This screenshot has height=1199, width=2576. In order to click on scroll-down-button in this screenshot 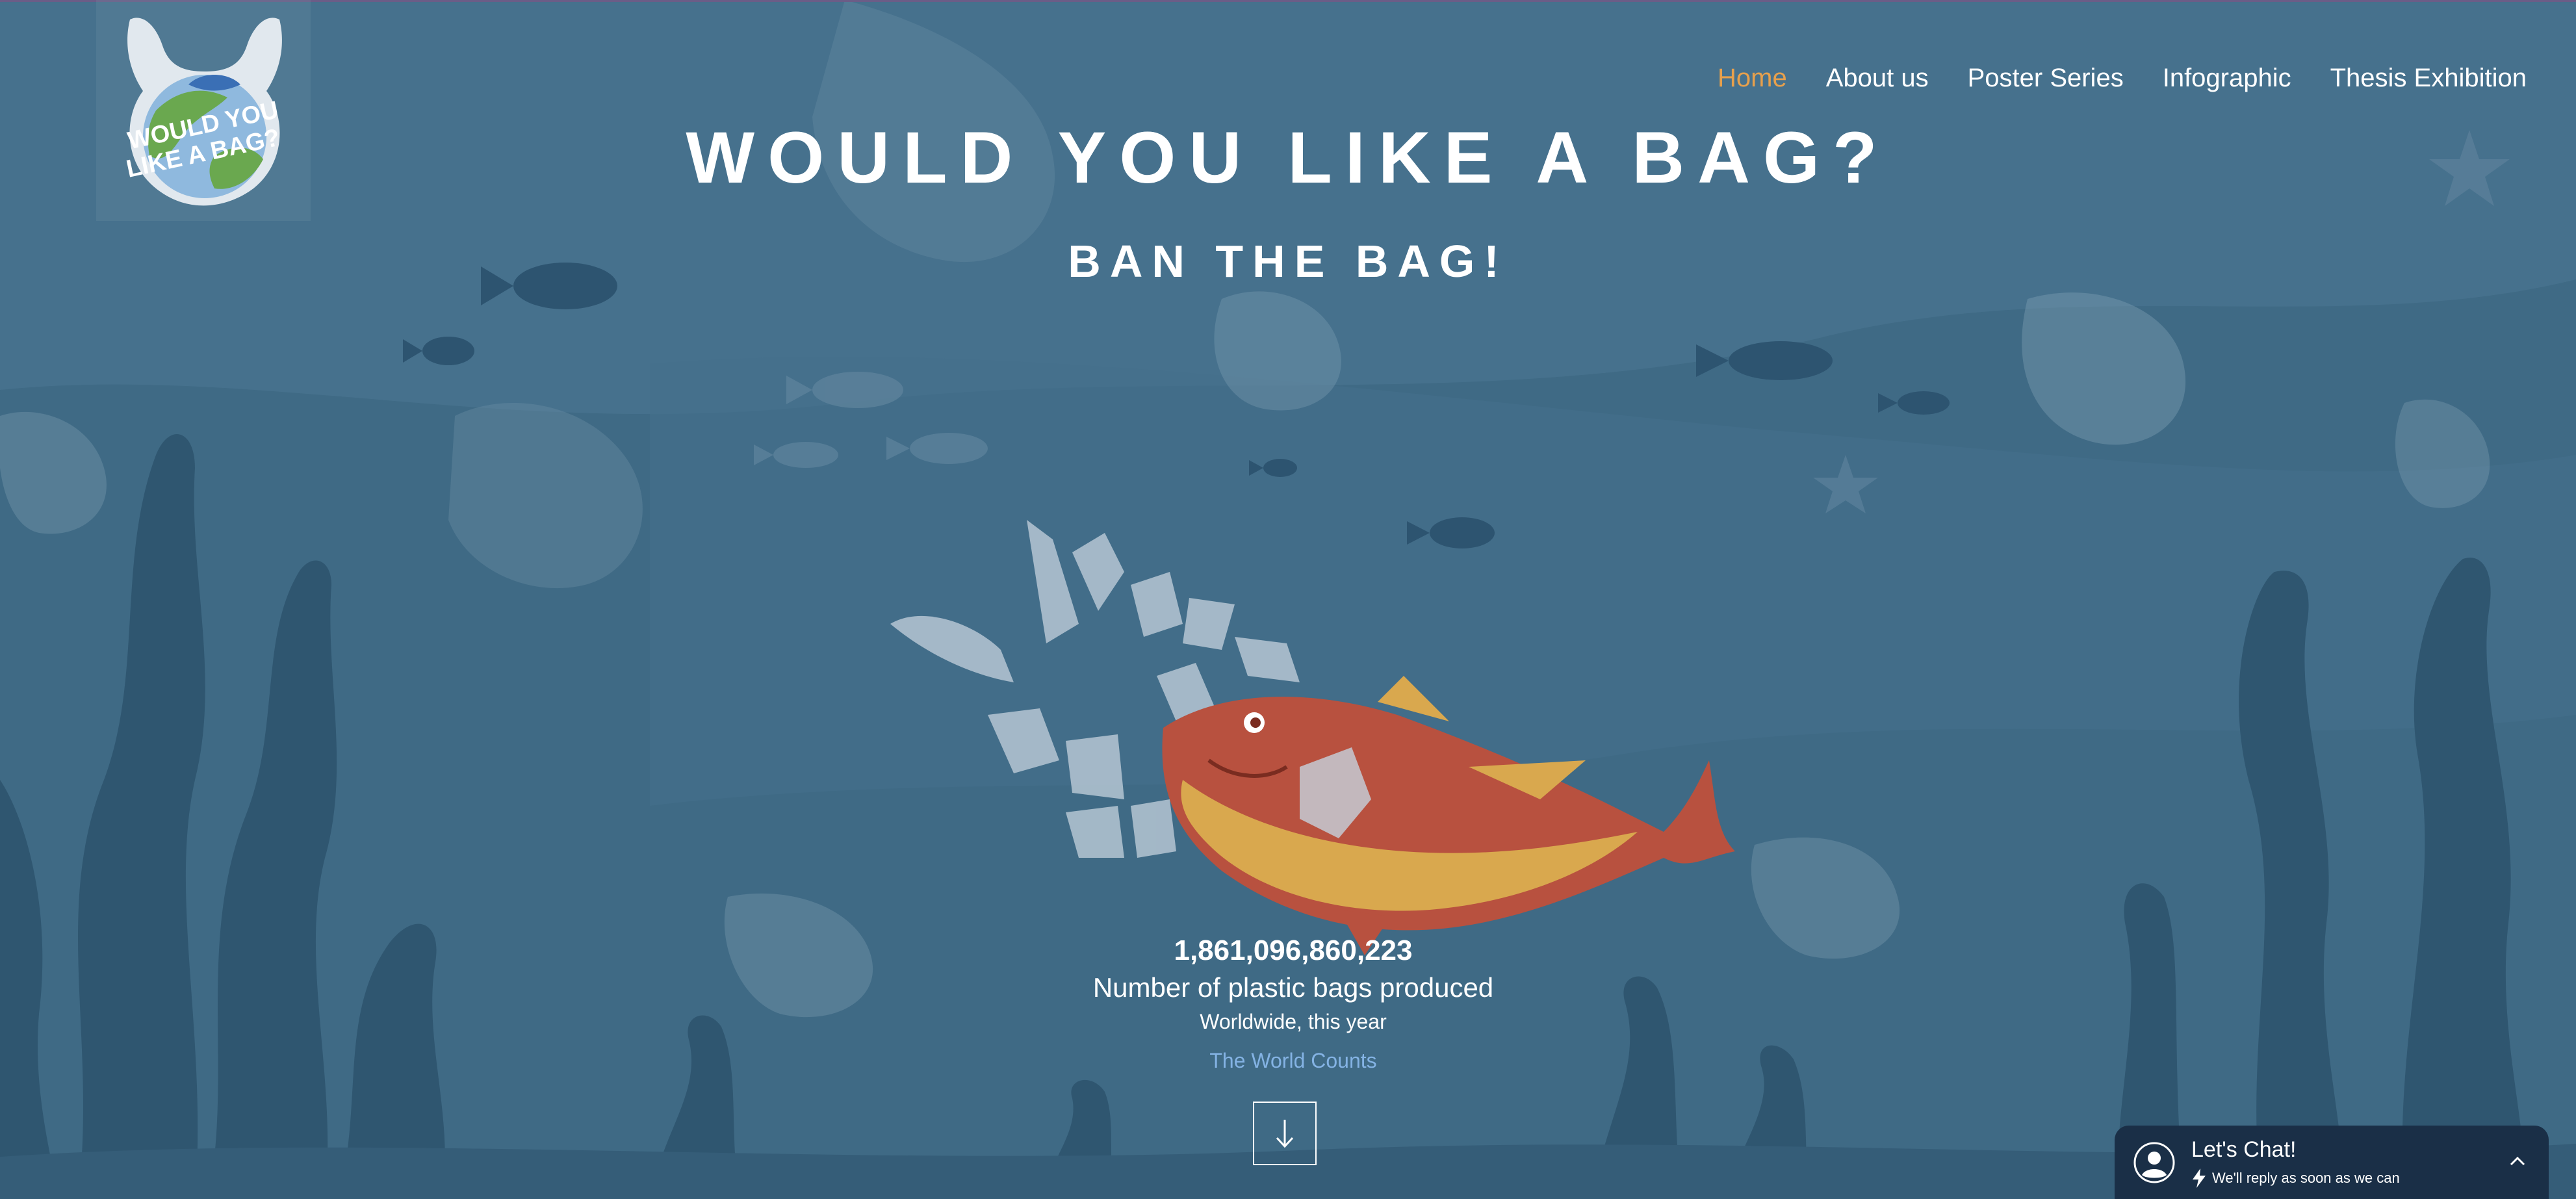, I will do `click(1285, 1133)`.